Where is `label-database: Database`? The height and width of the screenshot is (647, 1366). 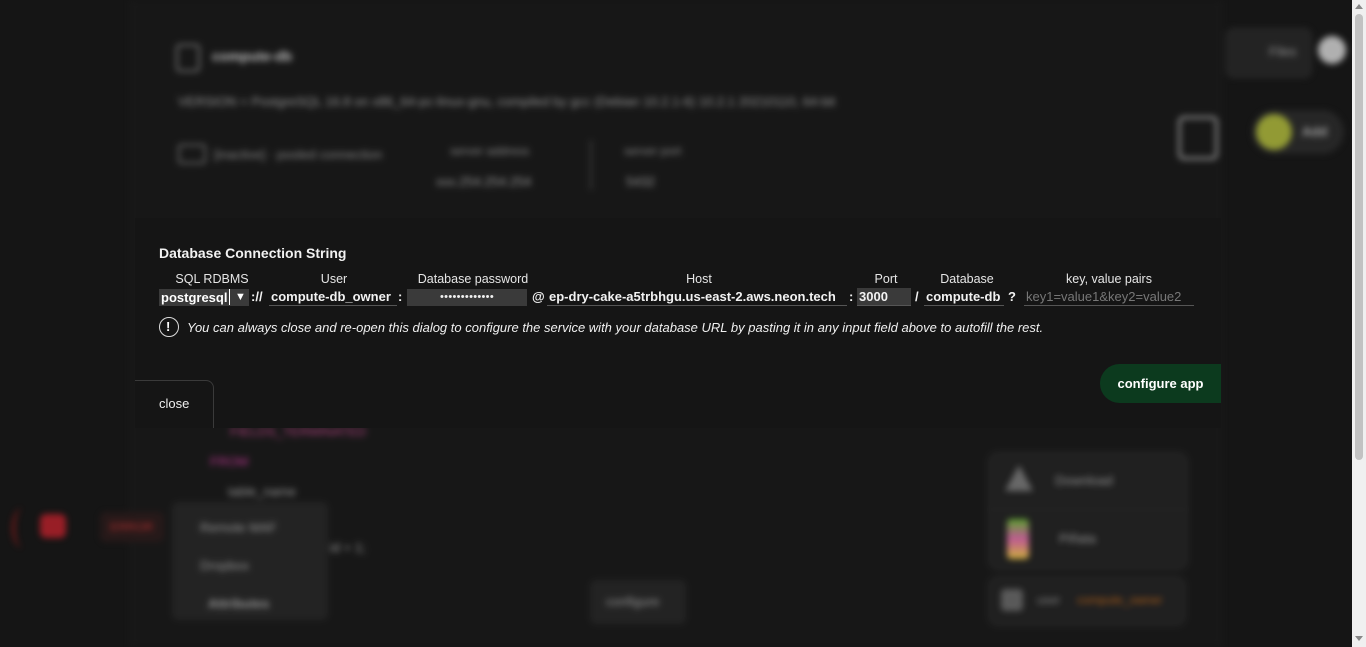 label-database: Database is located at coordinates (967, 279).